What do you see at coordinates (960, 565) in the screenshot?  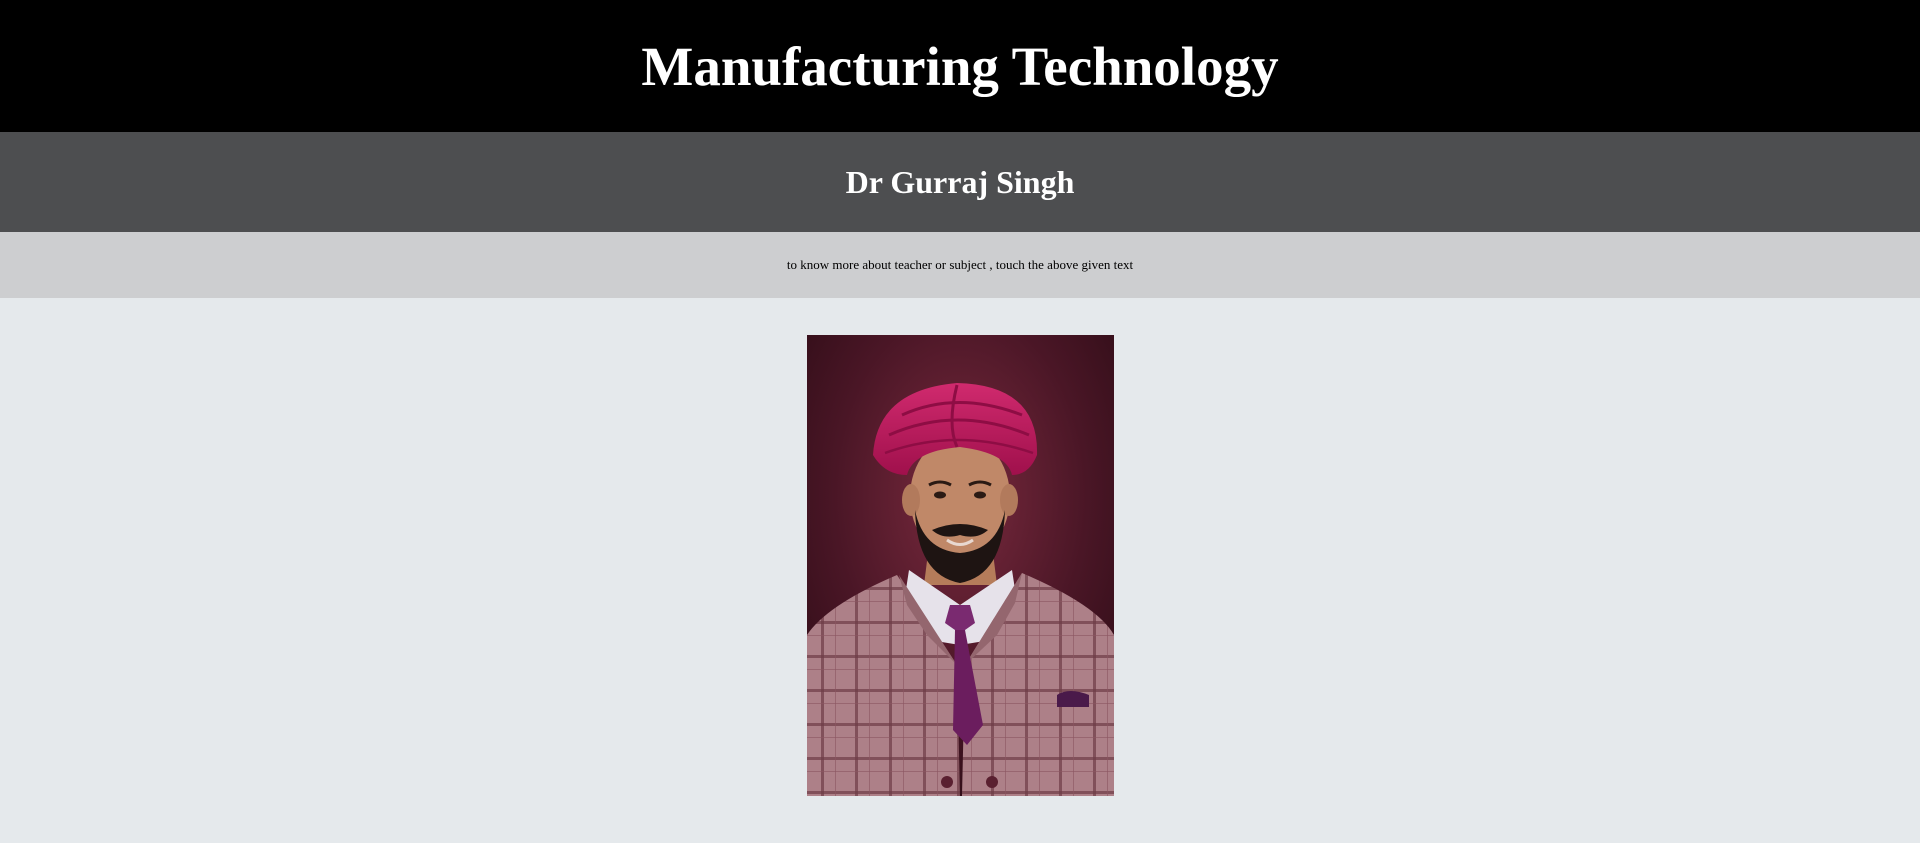 I see `teacher-portrait` at bounding box center [960, 565].